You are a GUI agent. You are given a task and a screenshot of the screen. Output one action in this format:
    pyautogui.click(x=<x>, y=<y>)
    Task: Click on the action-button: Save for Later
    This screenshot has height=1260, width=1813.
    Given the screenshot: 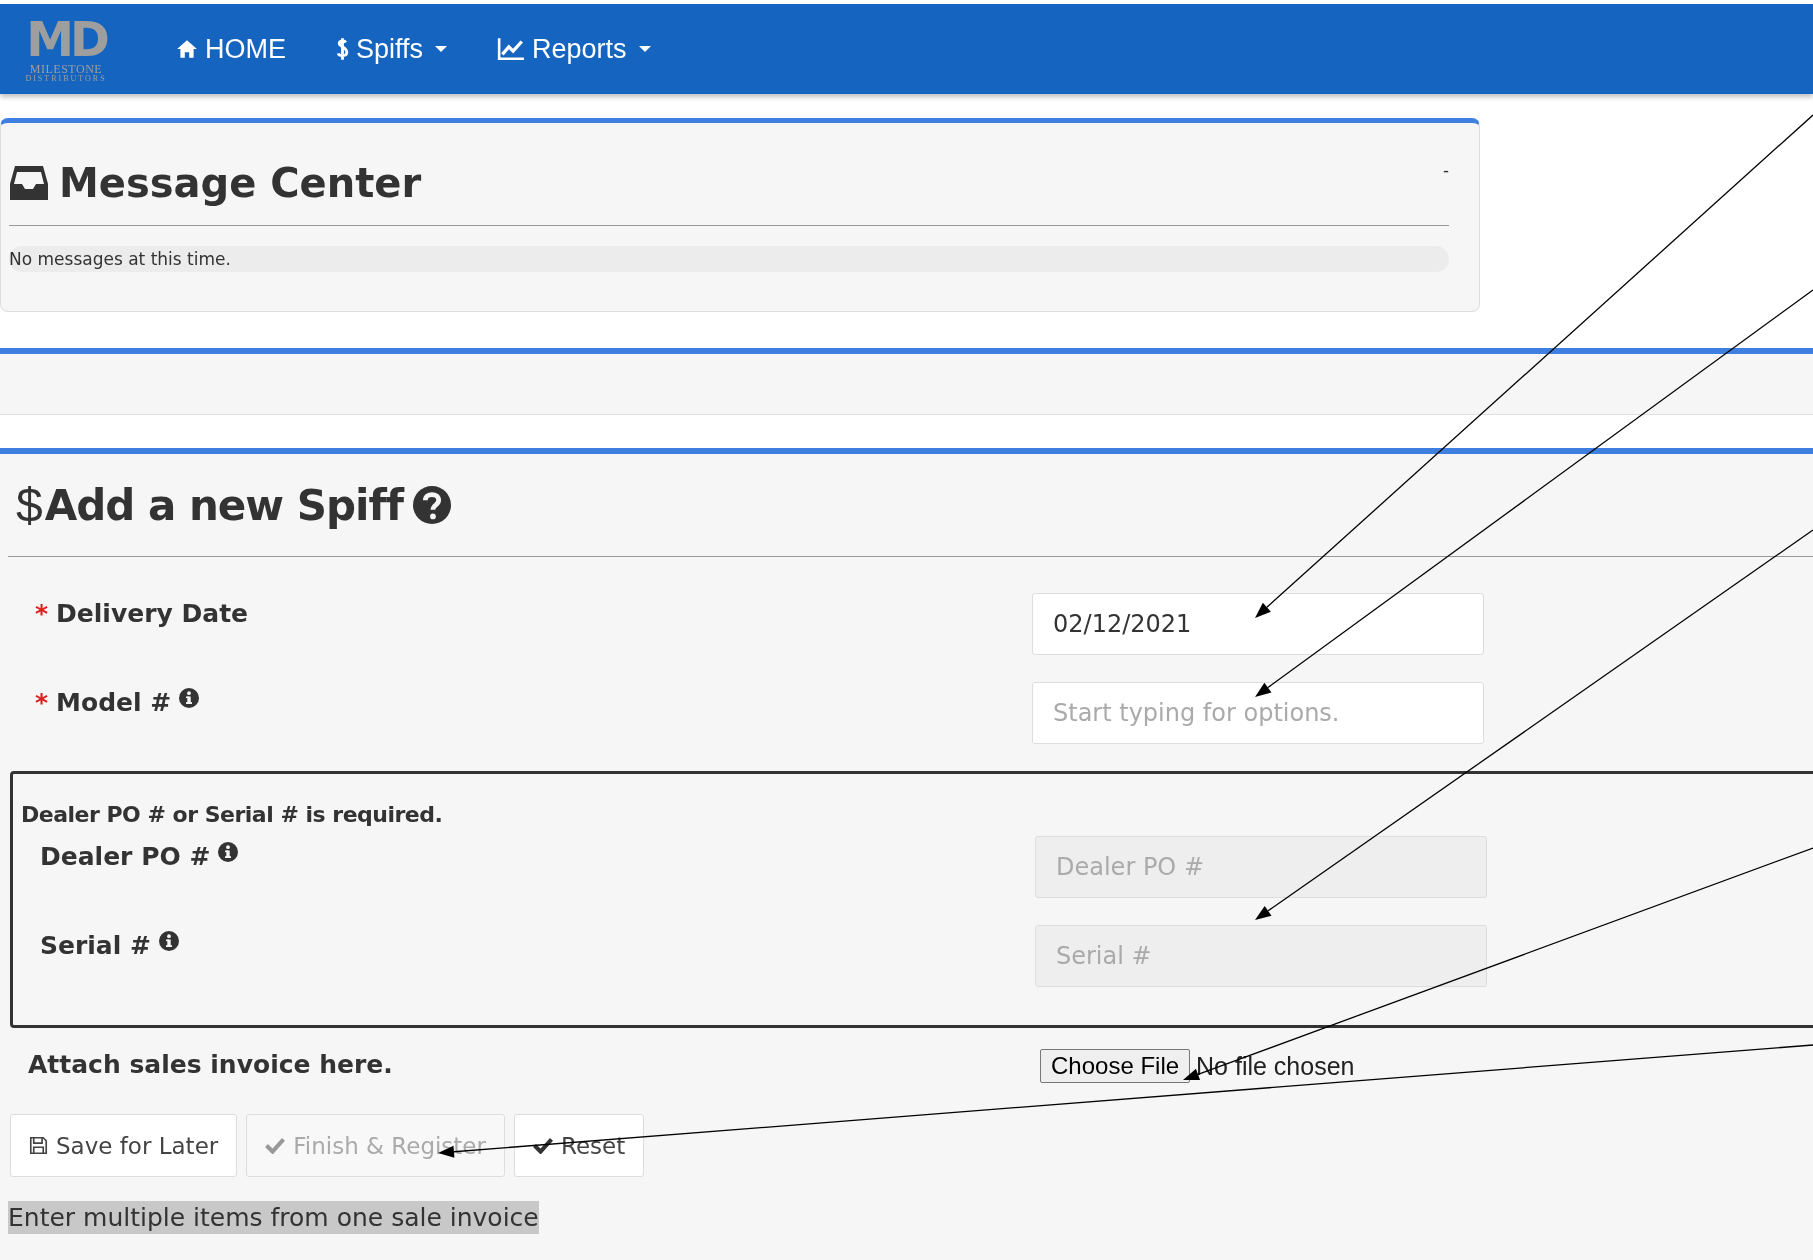 What is the action you would take?
    pyautogui.click(x=124, y=1145)
    